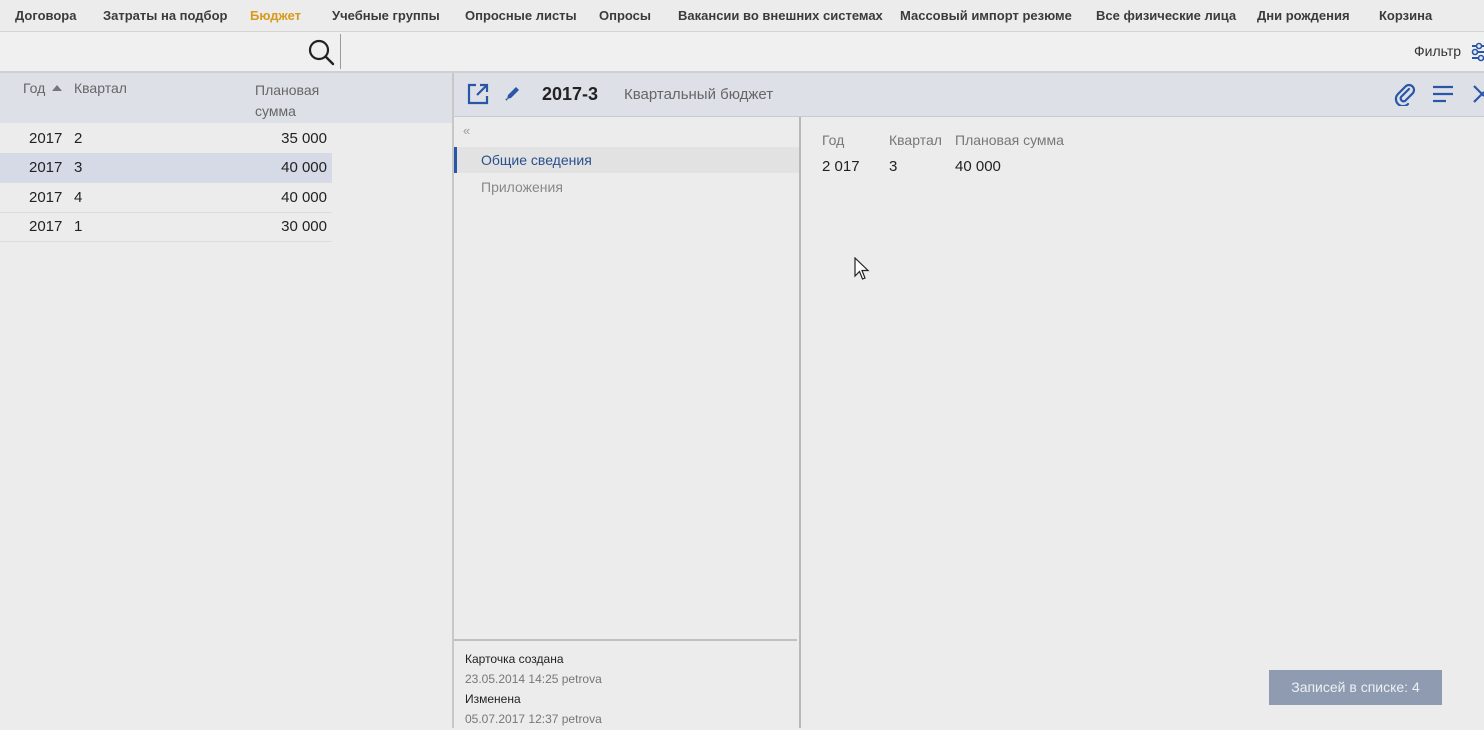  I want to click on list-header: Год Квартал Плановая сумма, so click(226, 98).